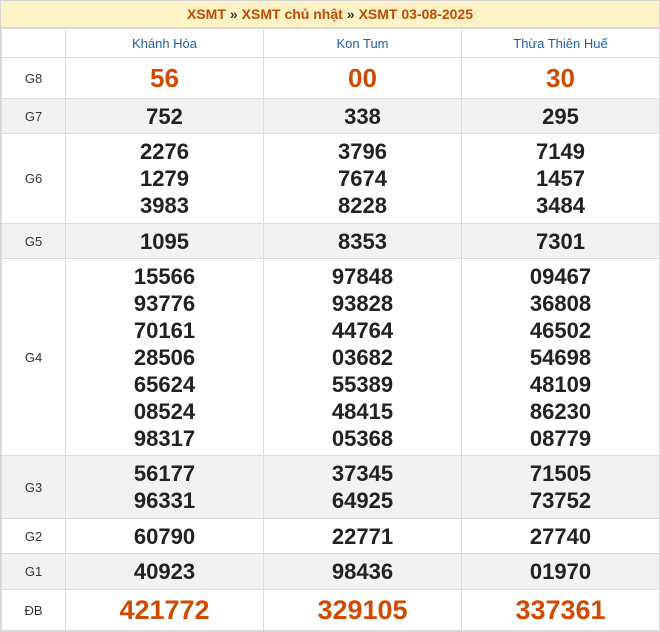  I want to click on result-number: 28506, so click(164, 357).